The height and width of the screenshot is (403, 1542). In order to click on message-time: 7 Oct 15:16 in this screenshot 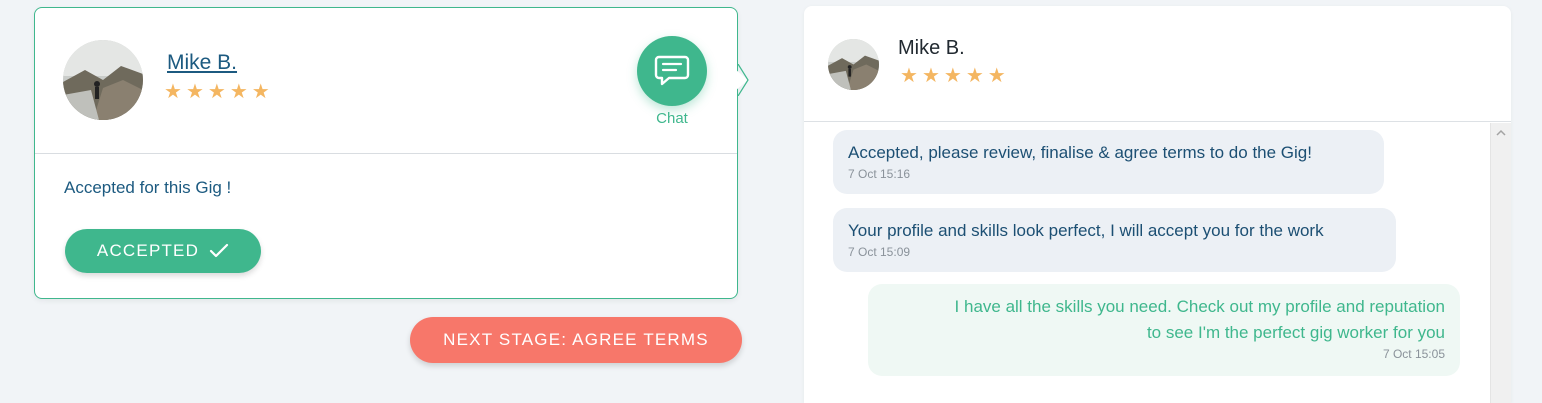, I will do `click(879, 174)`.